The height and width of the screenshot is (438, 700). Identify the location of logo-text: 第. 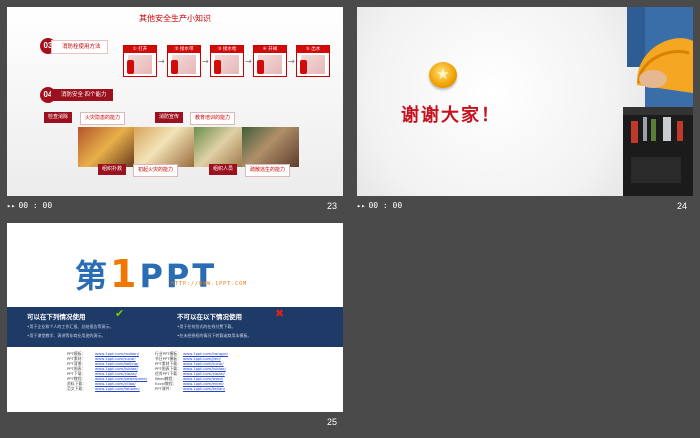
(93, 276).